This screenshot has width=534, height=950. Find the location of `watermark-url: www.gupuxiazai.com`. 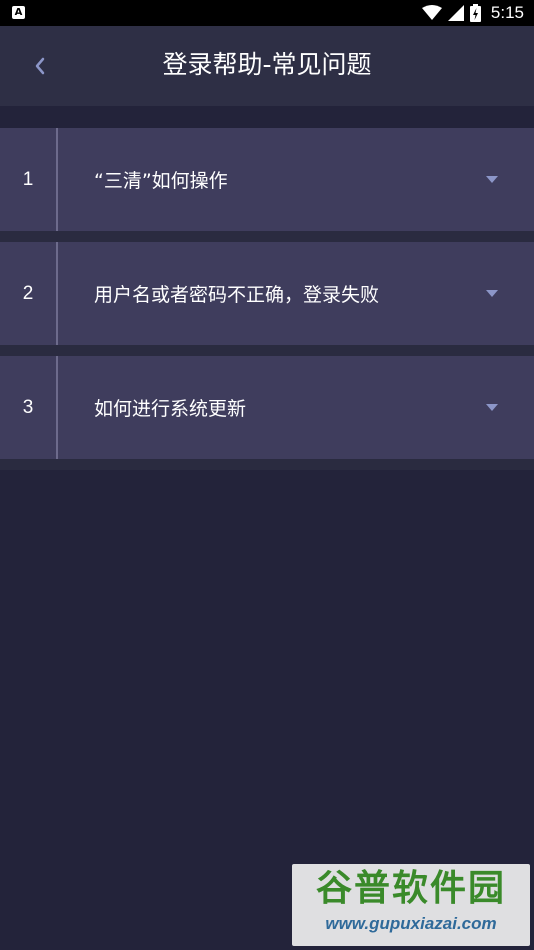

watermark-url: www.gupuxiazai.com is located at coordinates (411, 923).